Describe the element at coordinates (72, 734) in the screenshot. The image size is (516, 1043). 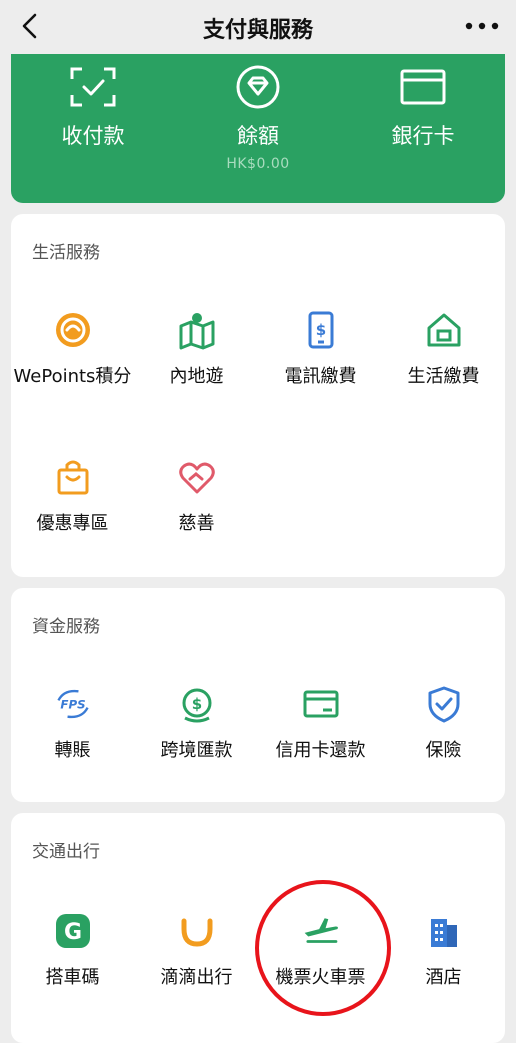
I see `tile-transfer: FPS 轉賬` at that location.